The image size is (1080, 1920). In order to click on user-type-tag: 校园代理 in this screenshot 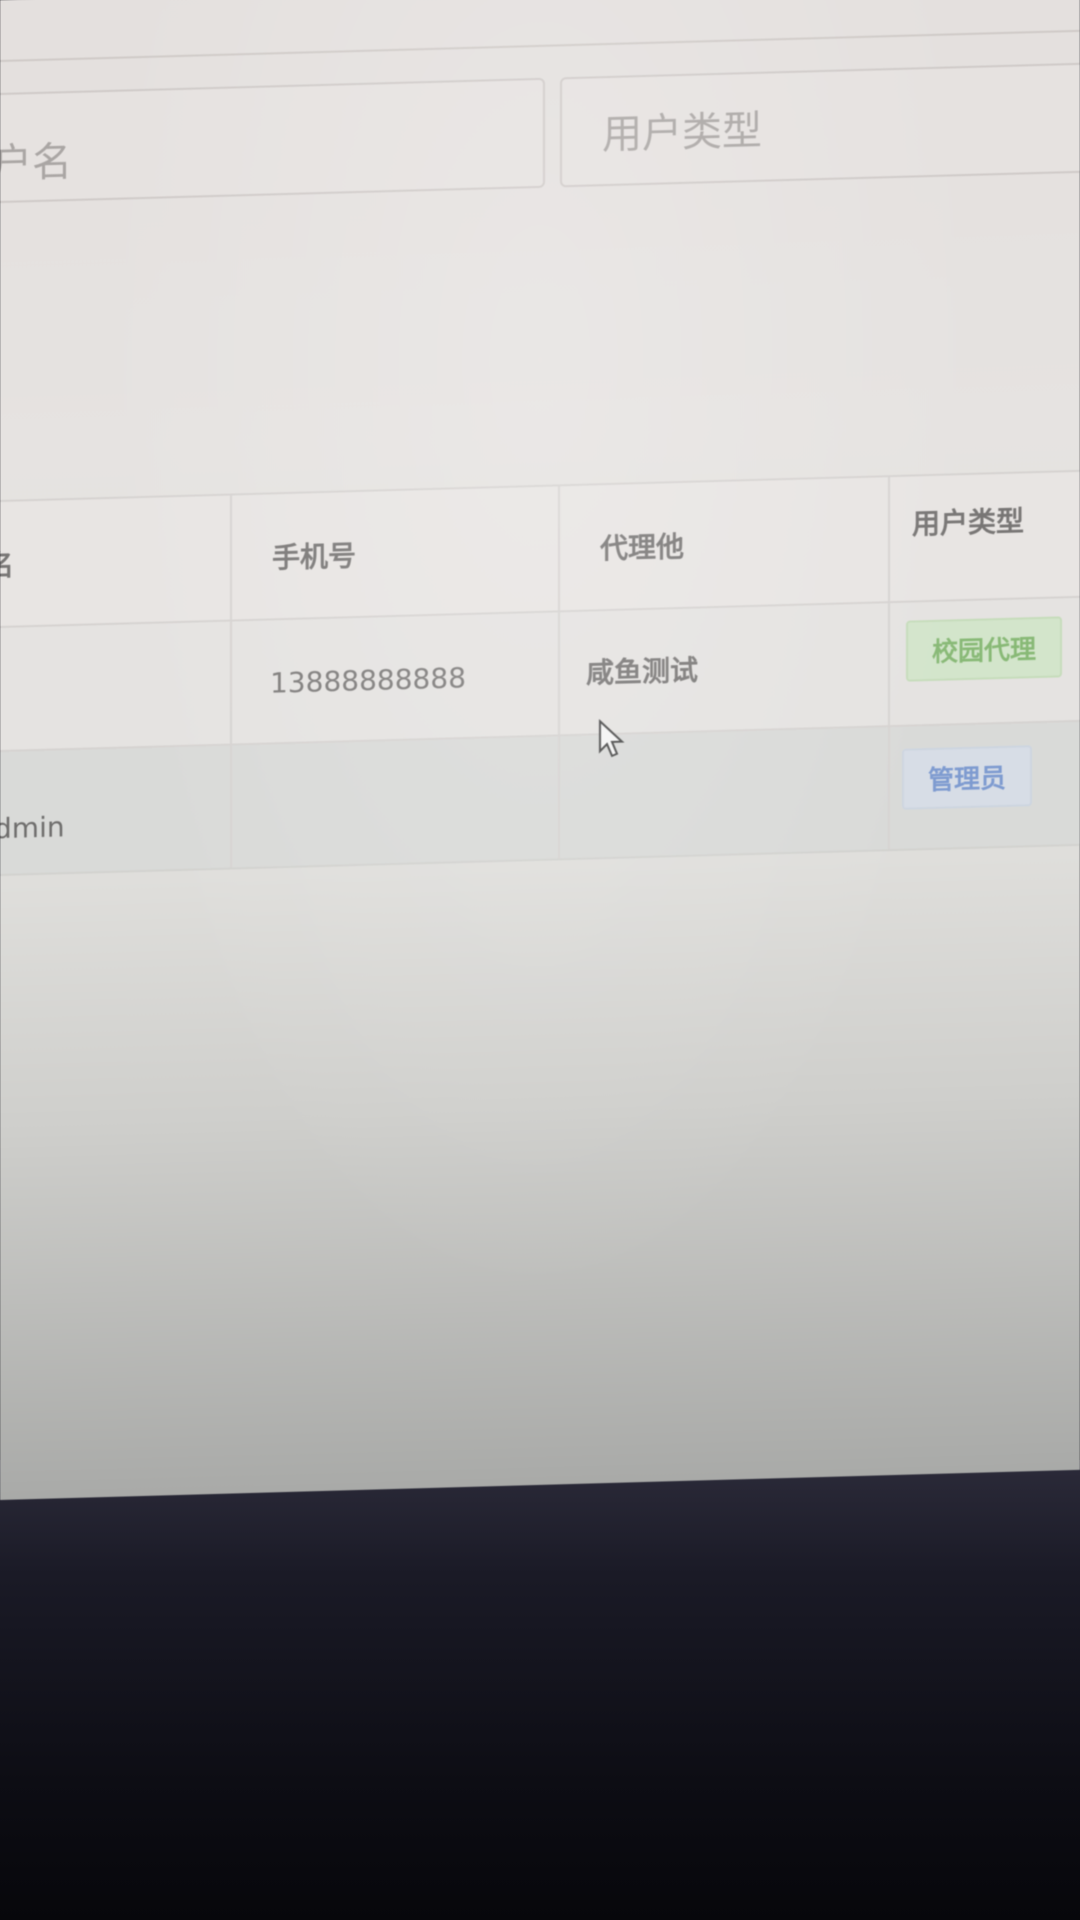, I will do `click(984, 649)`.